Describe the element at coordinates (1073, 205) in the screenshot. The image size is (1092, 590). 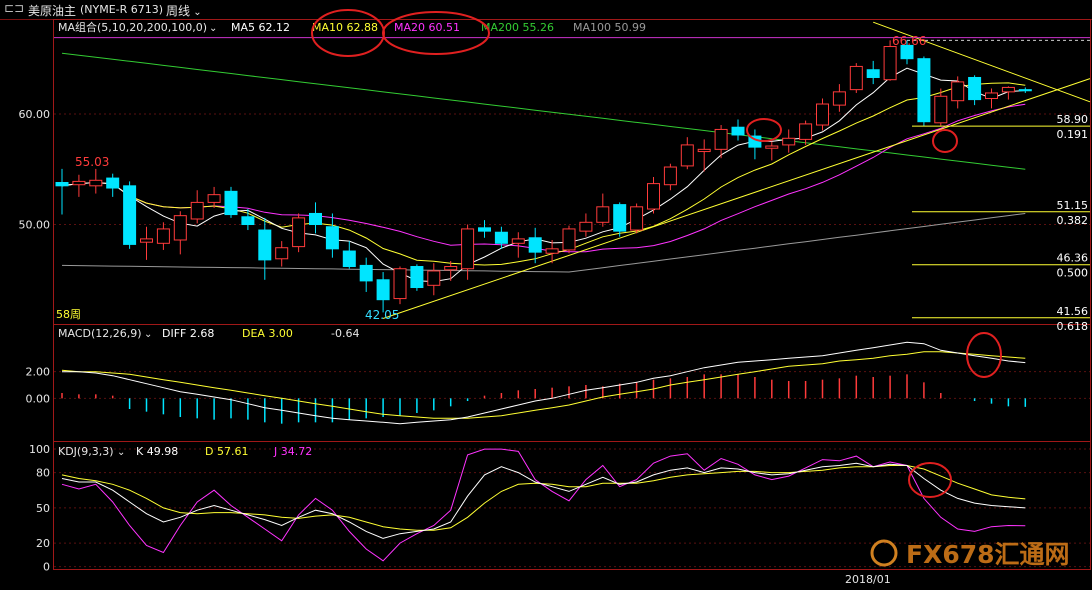
I see `fib-price-label: 51.15` at that location.